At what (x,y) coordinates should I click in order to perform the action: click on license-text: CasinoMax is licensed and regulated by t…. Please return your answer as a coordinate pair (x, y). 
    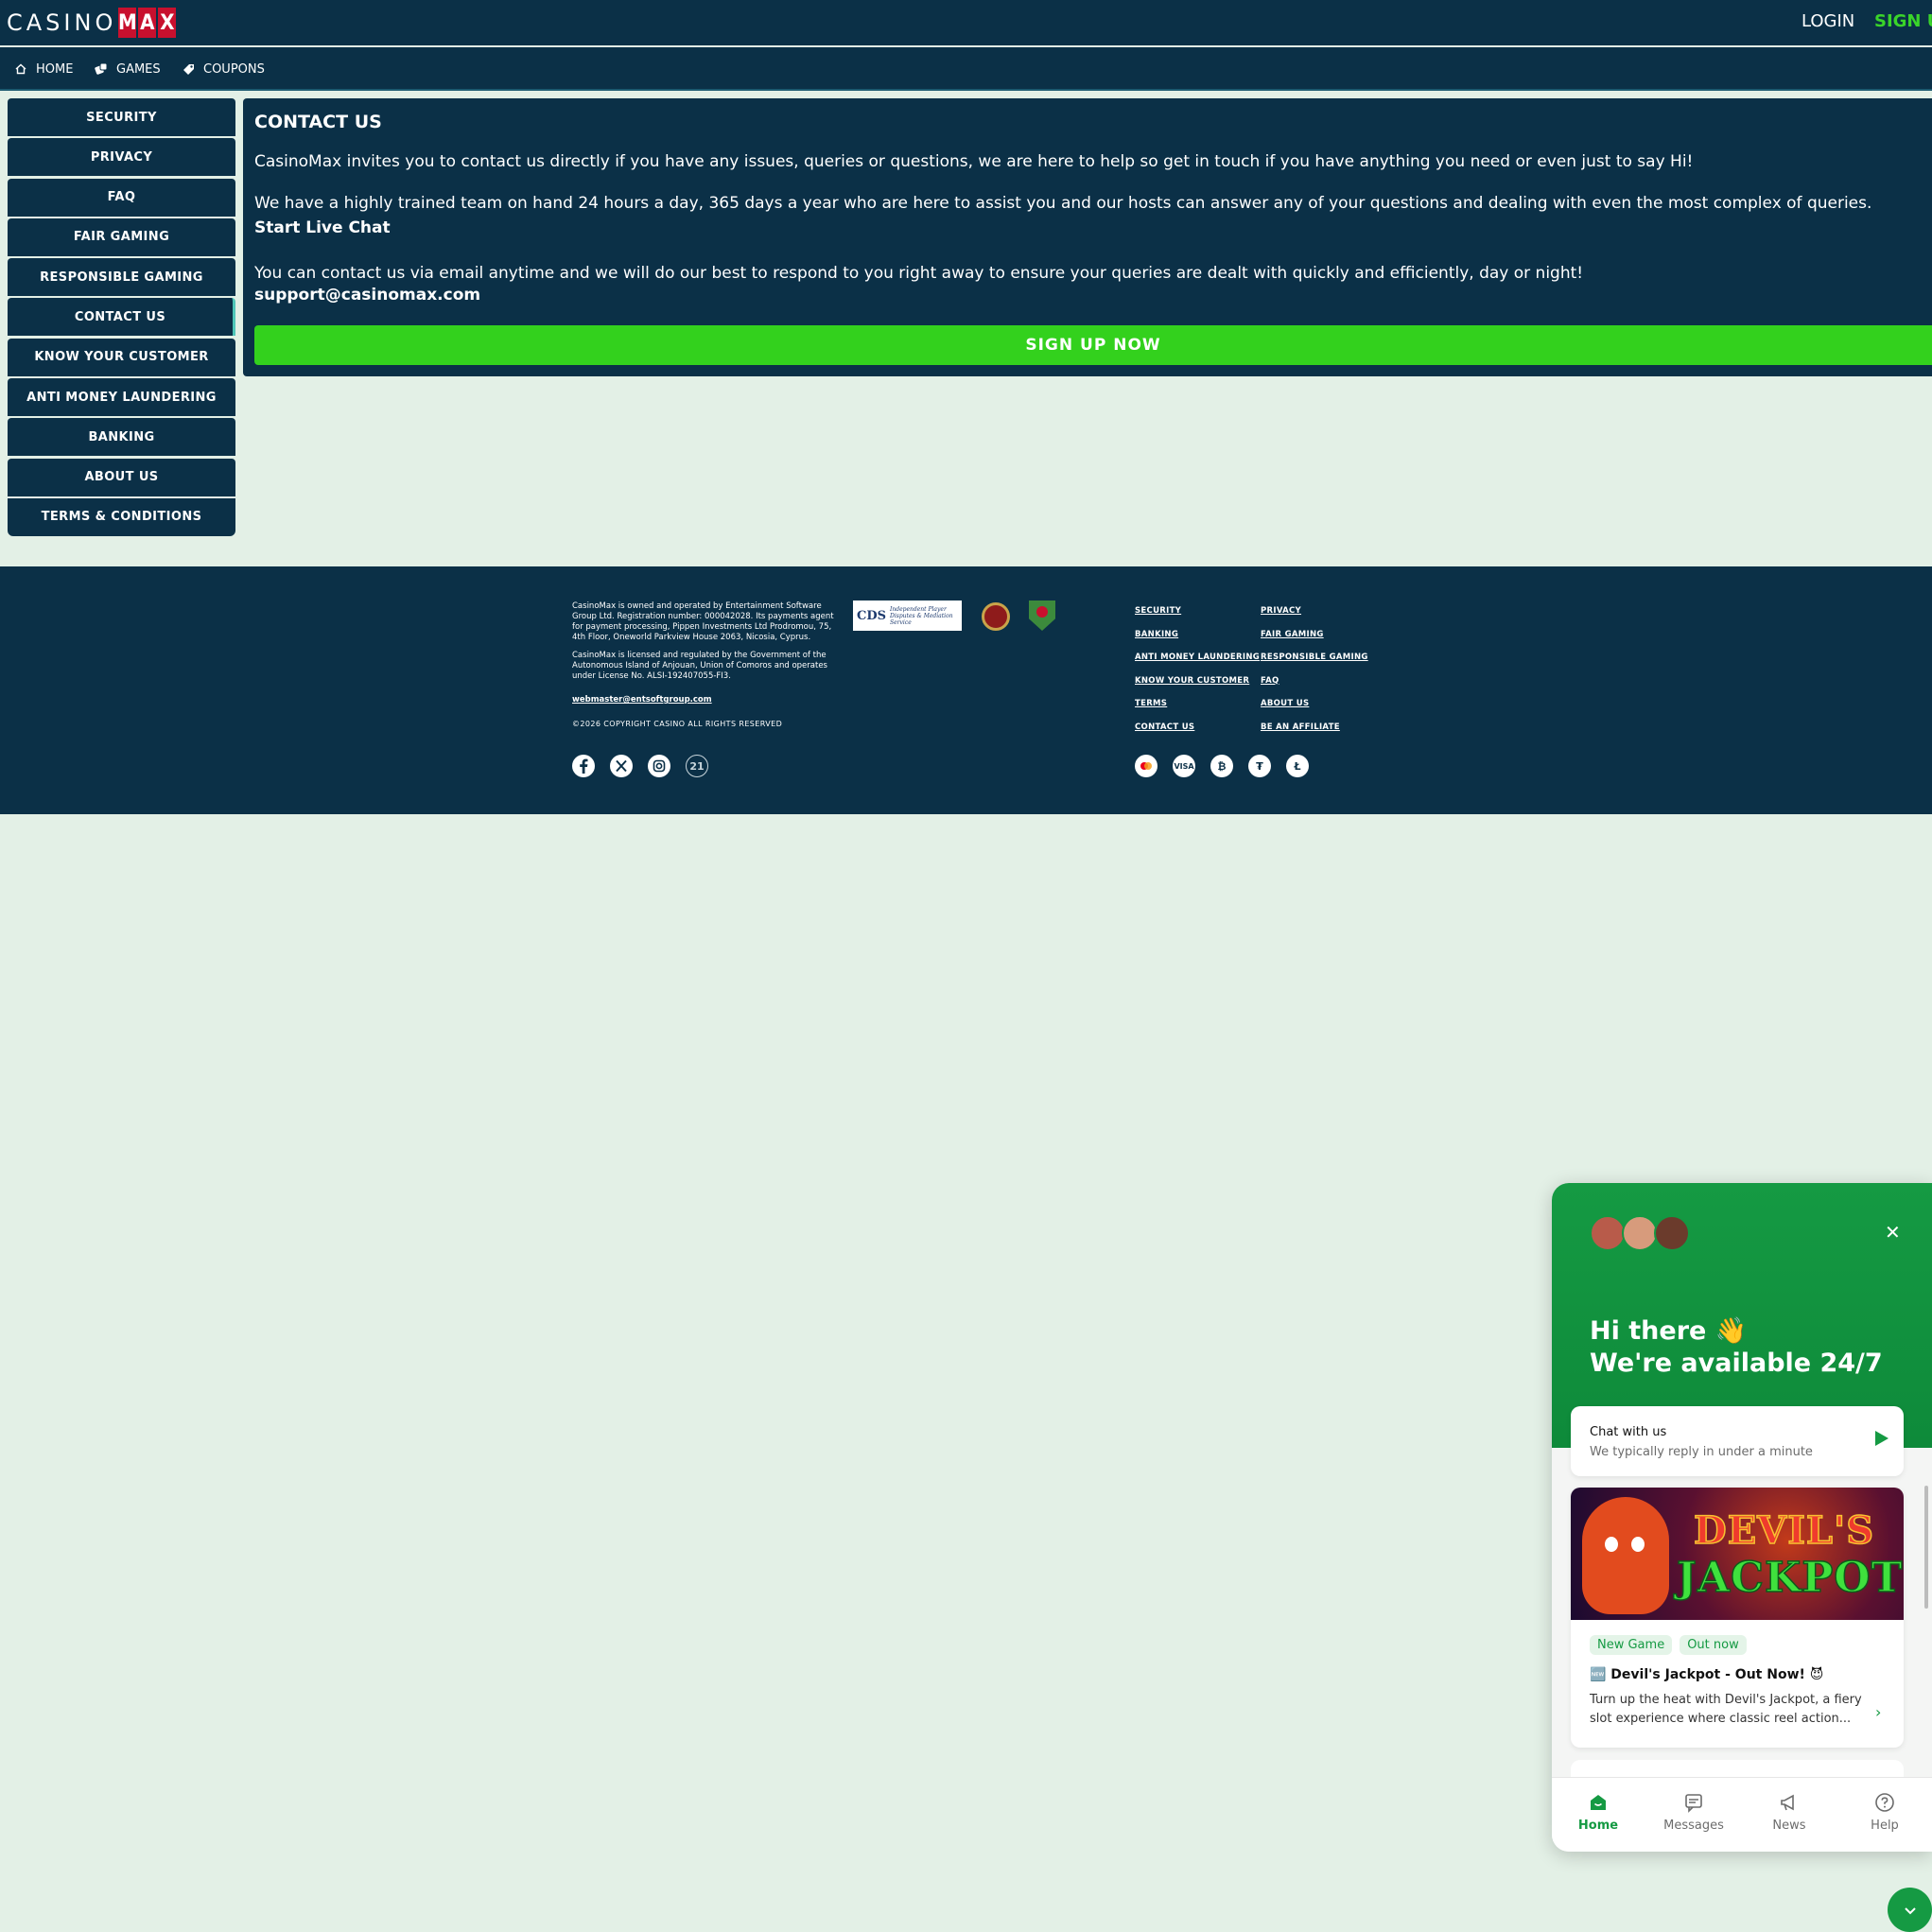
    Looking at the image, I should click on (699, 666).